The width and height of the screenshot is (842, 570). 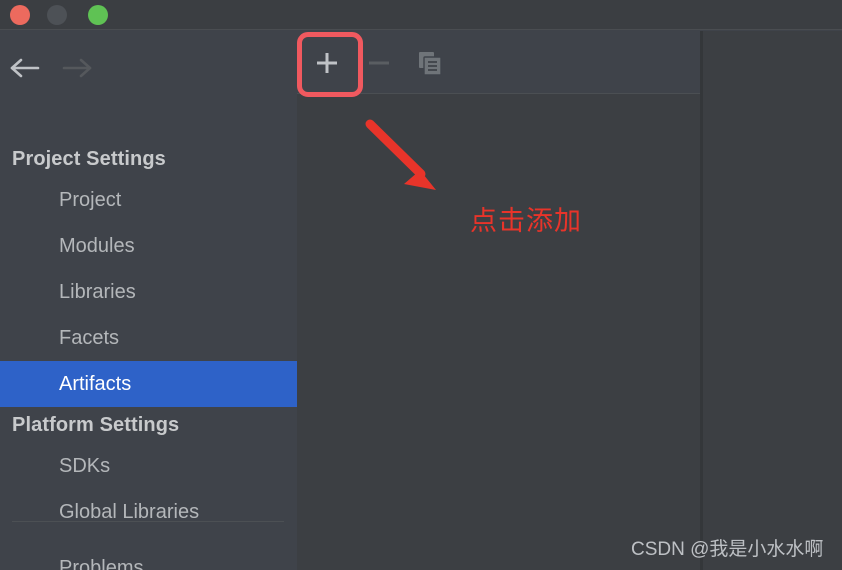 I want to click on sidebar-item-label: Global Libraries, so click(x=129, y=512).